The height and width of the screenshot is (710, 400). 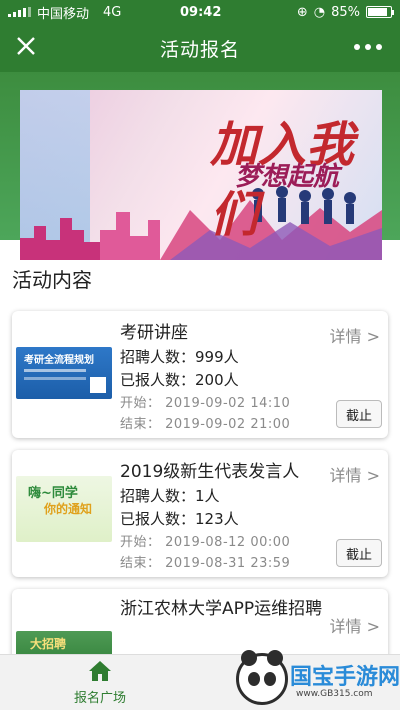 I want to click on alarm-icon: ◔, so click(x=319, y=12).